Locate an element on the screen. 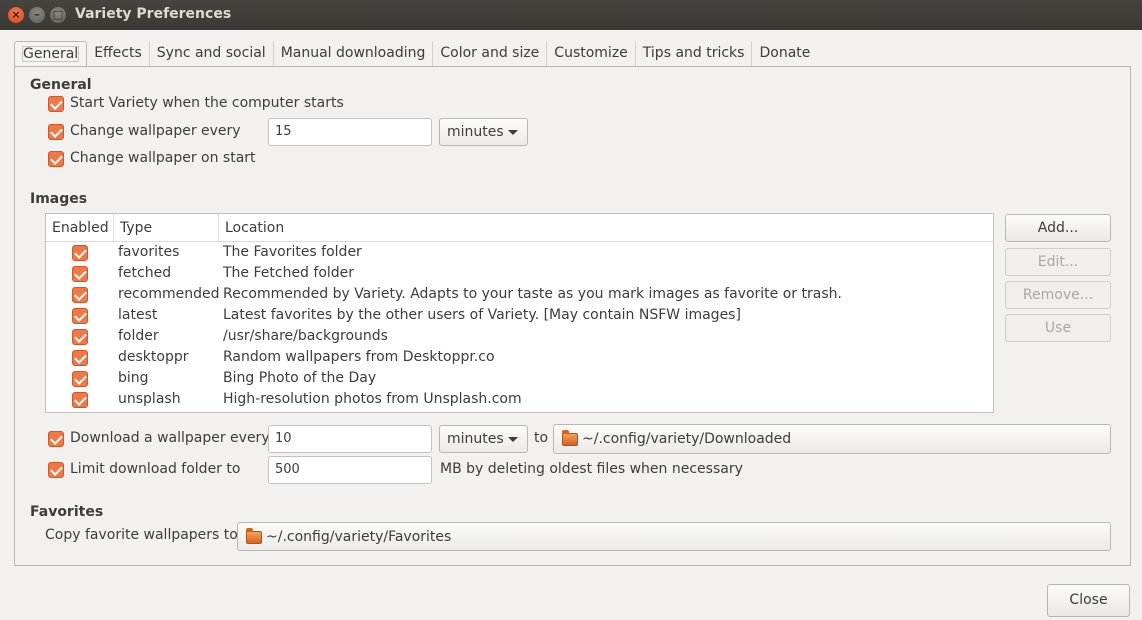  column-header-enabled: Enabled is located at coordinates (80, 228).